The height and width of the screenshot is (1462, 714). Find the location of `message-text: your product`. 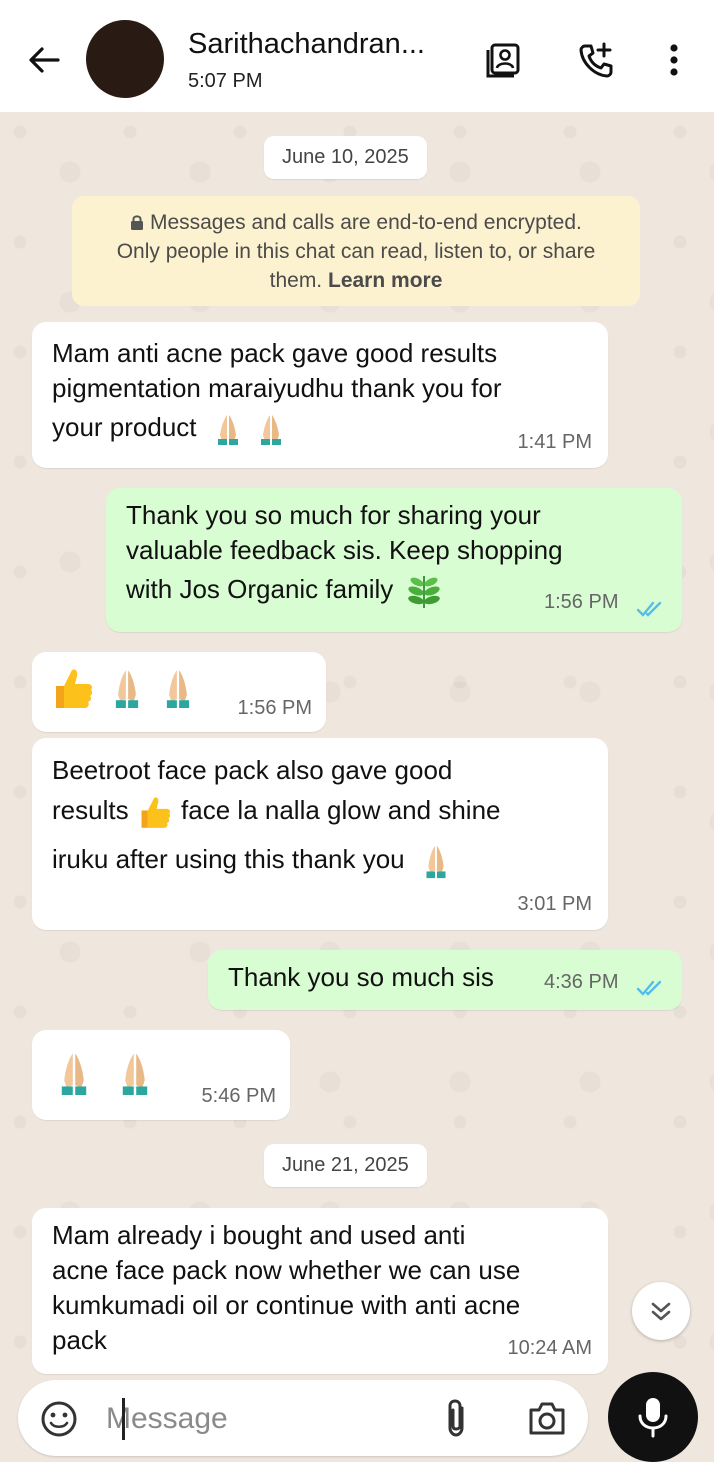

message-text: your product is located at coordinates (124, 427).